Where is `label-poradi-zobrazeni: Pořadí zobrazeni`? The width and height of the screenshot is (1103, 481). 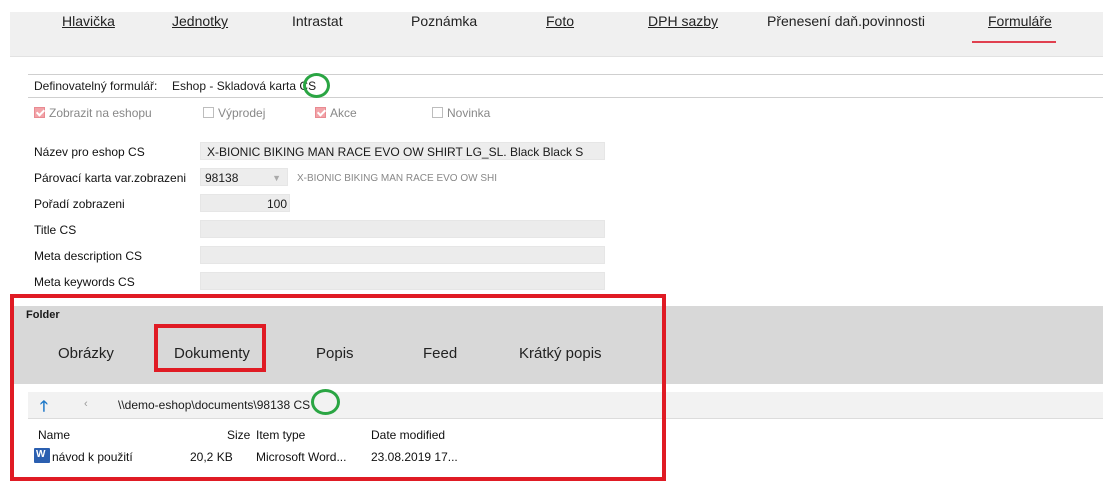 label-poradi-zobrazeni: Pořadí zobrazeni is located at coordinates (79, 204).